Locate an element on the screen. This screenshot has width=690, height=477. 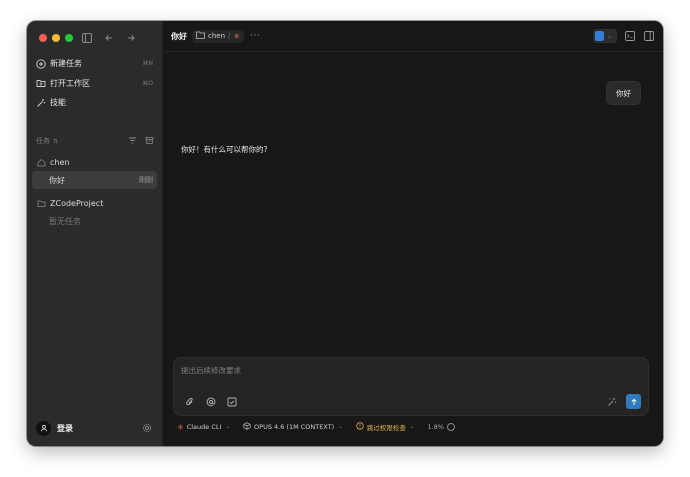
open-workspace-shortcut: ⌘O is located at coordinates (147, 83).